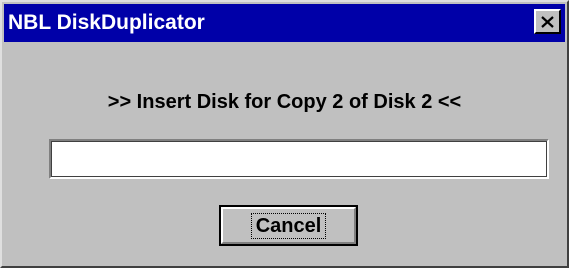 The image size is (569, 268). I want to click on cancel-button-label: Cancel, so click(288, 225).